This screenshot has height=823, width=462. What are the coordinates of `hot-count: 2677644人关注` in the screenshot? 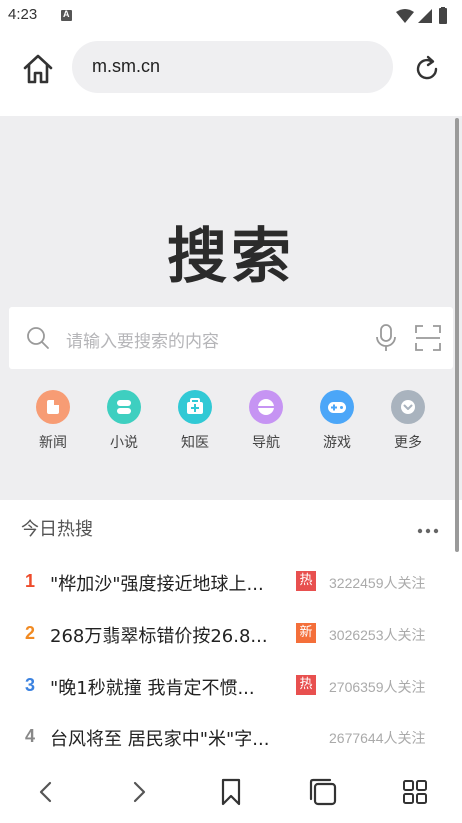 It's located at (377, 738).